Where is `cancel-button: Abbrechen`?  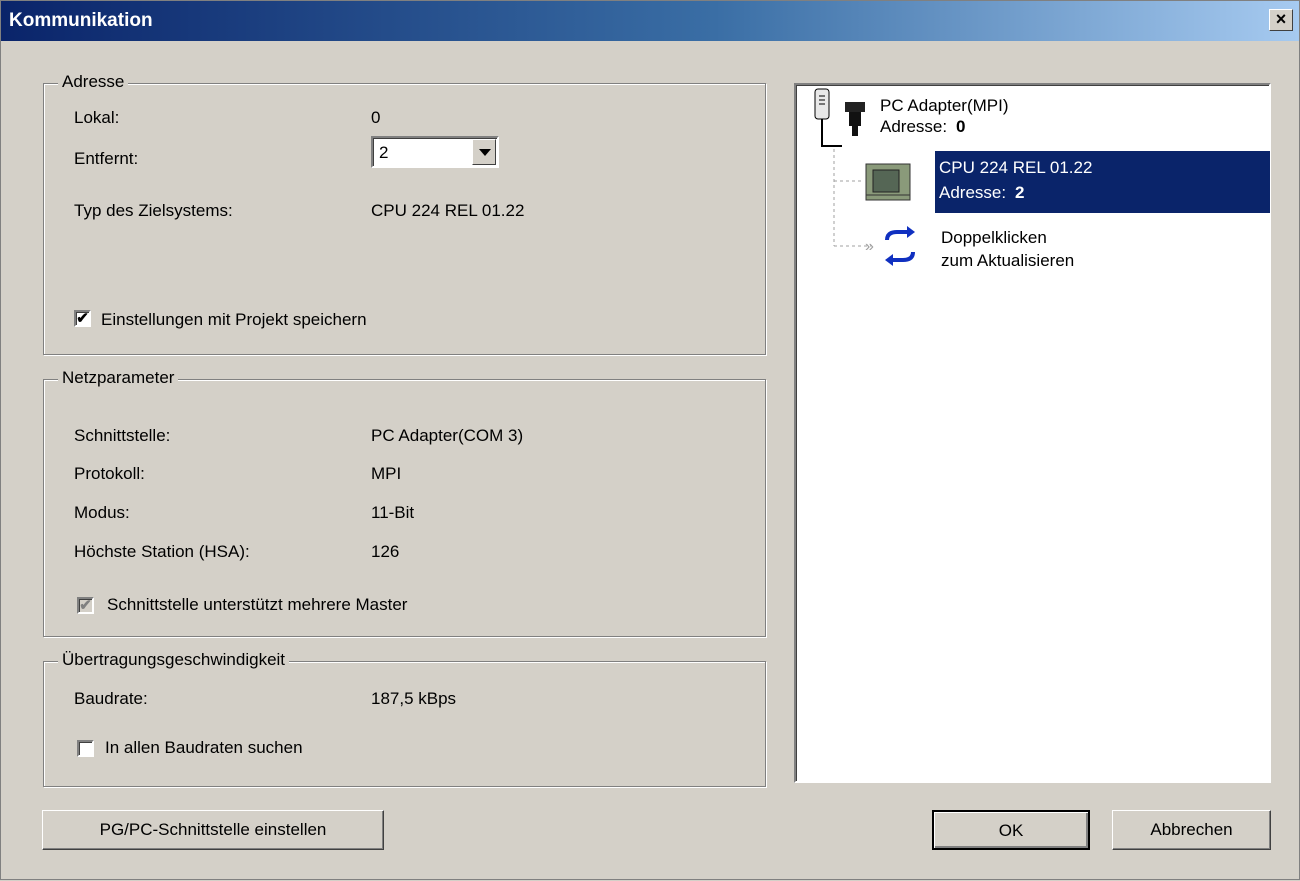
cancel-button: Abbrechen is located at coordinates (1191, 830).